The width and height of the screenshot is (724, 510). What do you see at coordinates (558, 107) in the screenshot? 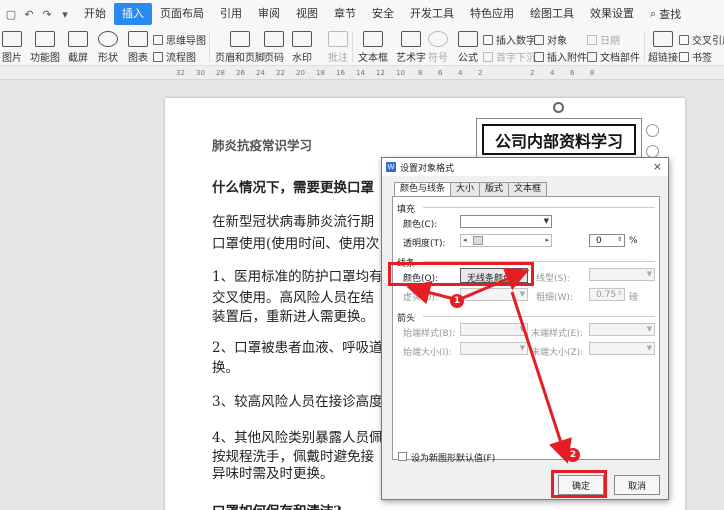
I see `rotate-handle` at bounding box center [558, 107].